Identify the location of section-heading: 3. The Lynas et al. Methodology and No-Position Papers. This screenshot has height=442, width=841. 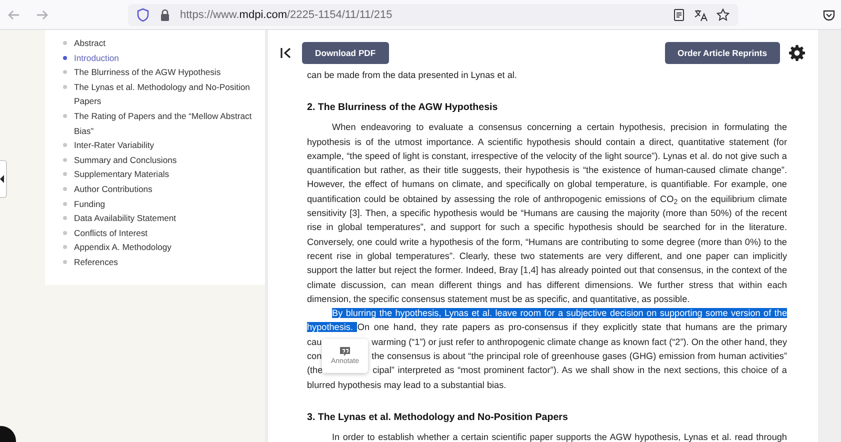
(438, 417).